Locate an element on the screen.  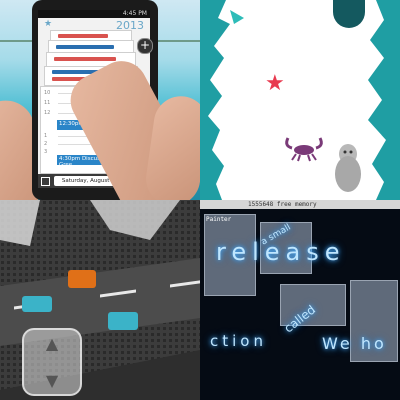
hour-label: 3 is located at coordinates (46, 152).